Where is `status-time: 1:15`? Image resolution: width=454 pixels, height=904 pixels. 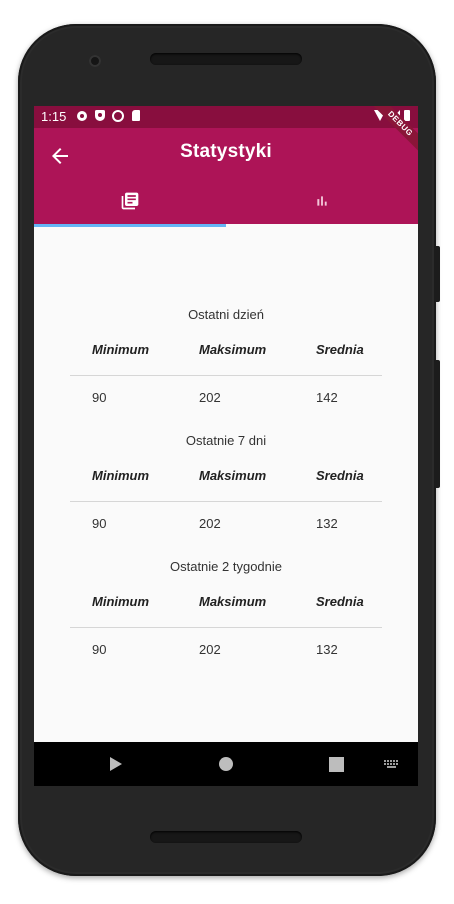 status-time: 1:15 is located at coordinates (54, 116).